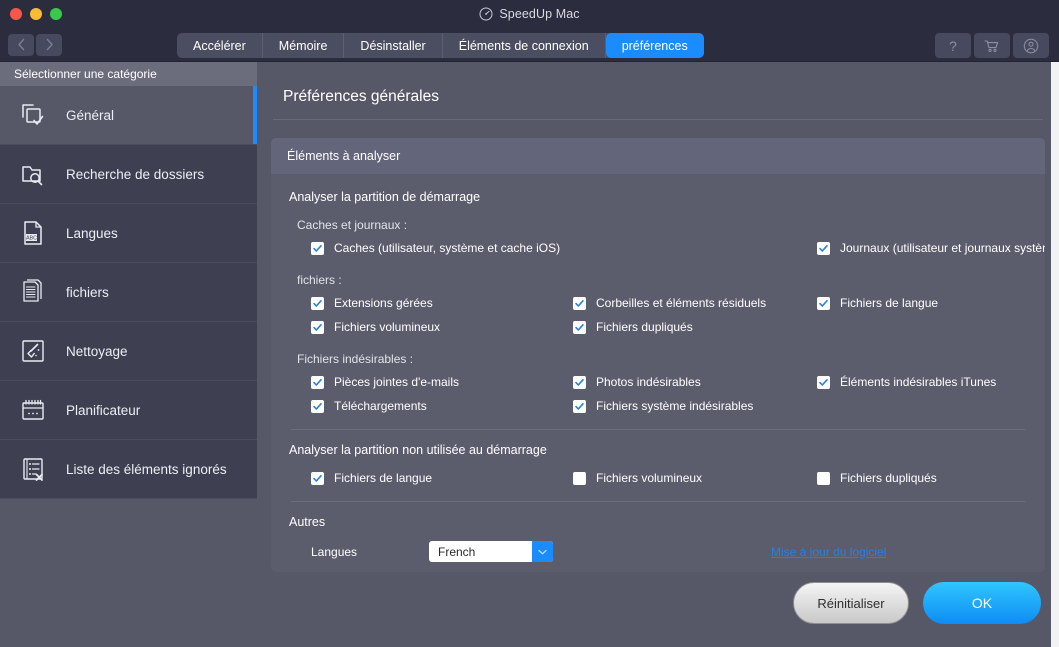 The image size is (1059, 647). Describe the element at coordinates (695, 303) in the screenshot. I see `checkbox-corbeilles-elements-residuels: Corbeilles et éléments résiduels` at that location.